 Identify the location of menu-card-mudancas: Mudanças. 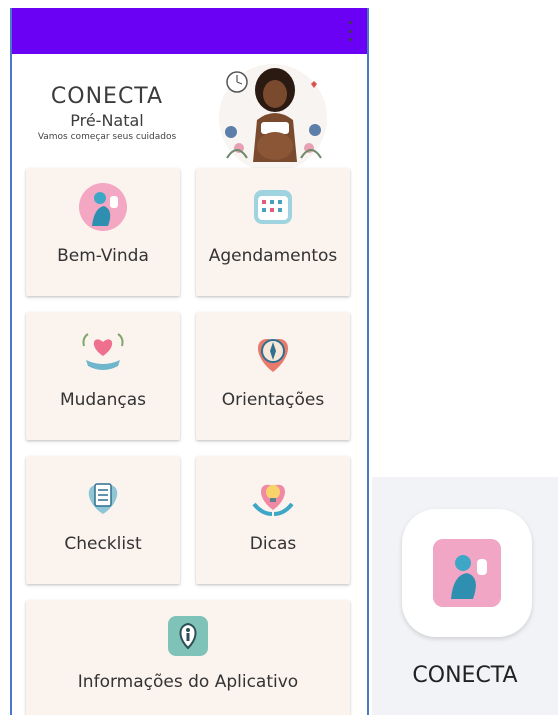
(103, 376).